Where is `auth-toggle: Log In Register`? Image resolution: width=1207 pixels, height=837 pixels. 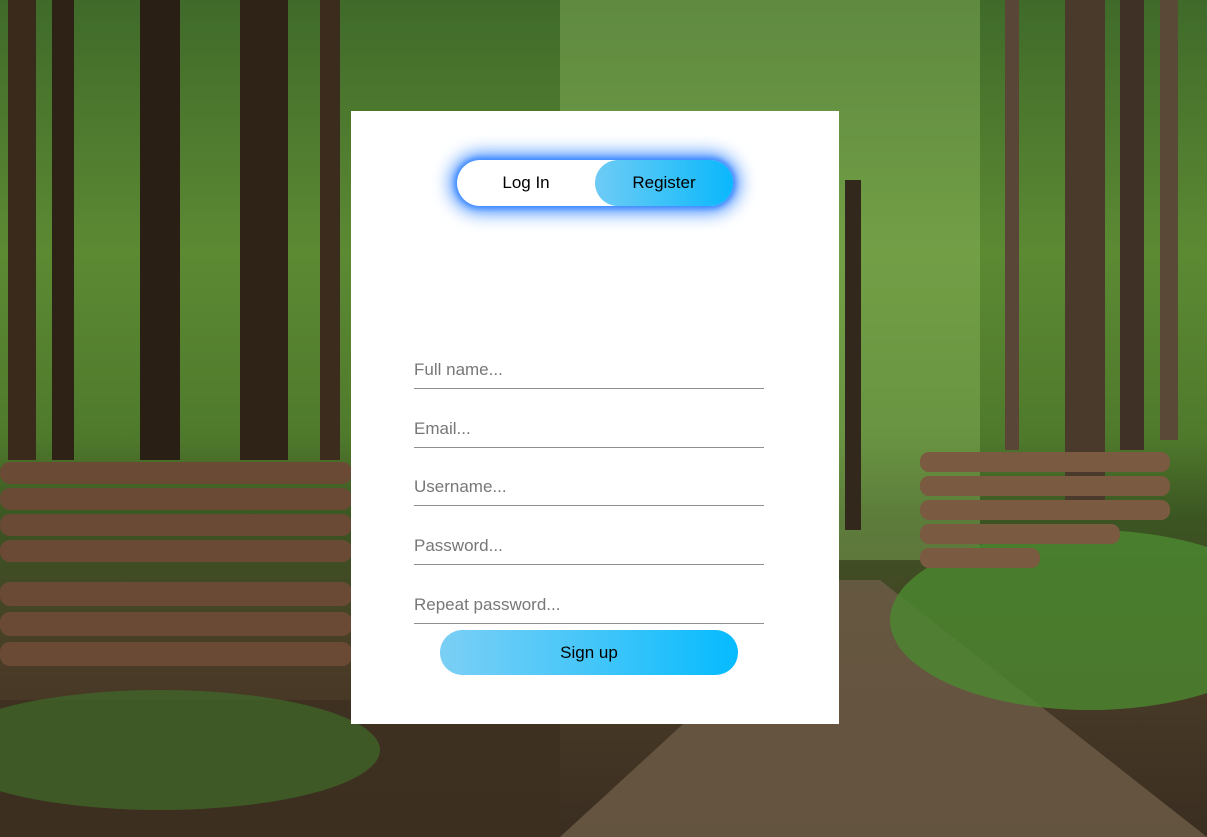 auth-toggle: Log In Register is located at coordinates (595, 183).